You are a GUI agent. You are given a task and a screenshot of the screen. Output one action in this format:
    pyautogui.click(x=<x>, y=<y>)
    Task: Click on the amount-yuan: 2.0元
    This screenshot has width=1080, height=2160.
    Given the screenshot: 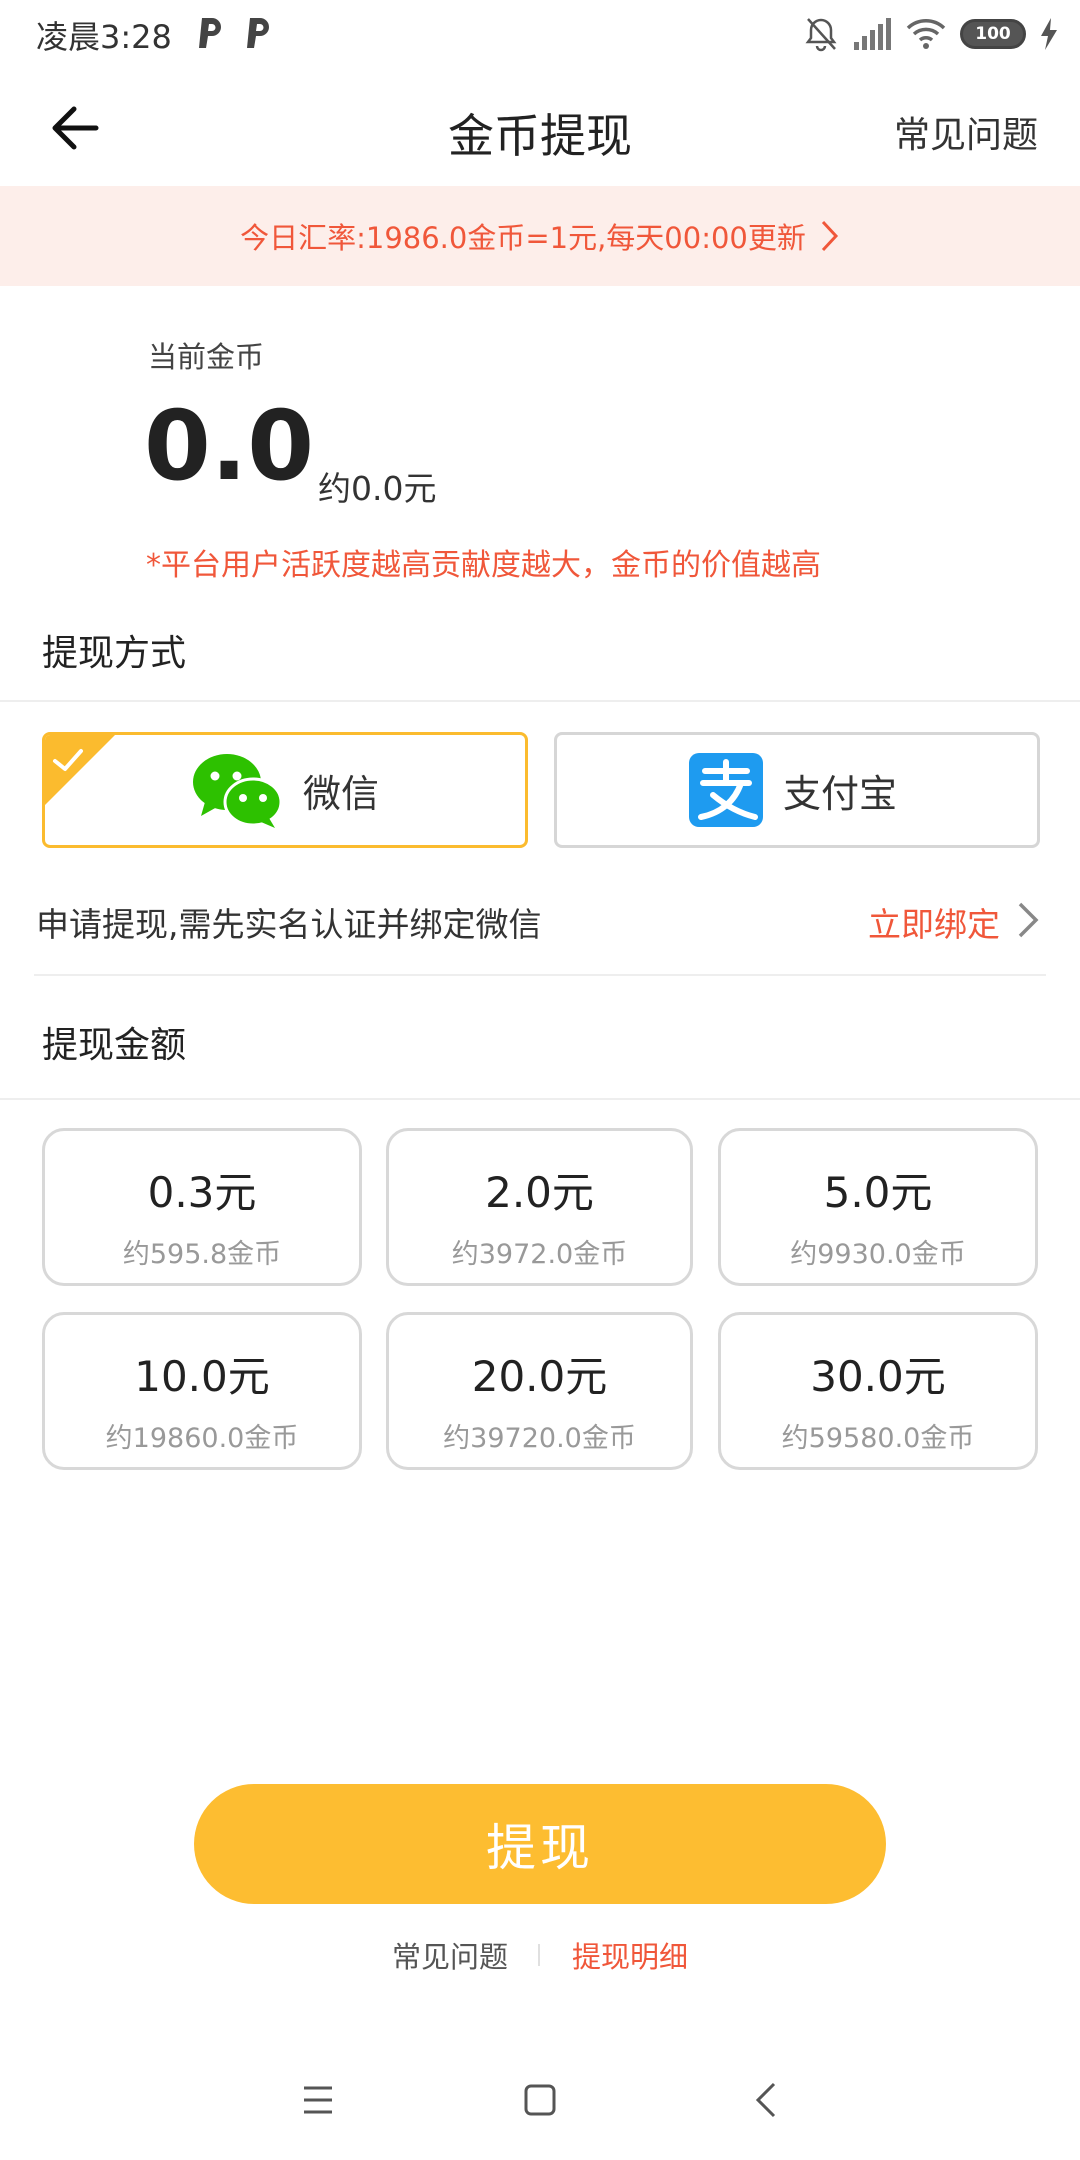 What is the action you would take?
    pyautogui.click(x=539, y=1192)
    